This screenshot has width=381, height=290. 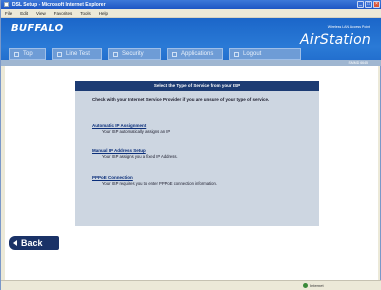 What do you see at coordinates (197, 54) in the screenshot?
I see `tab-label: Applications` at bounding box center [197, 54].